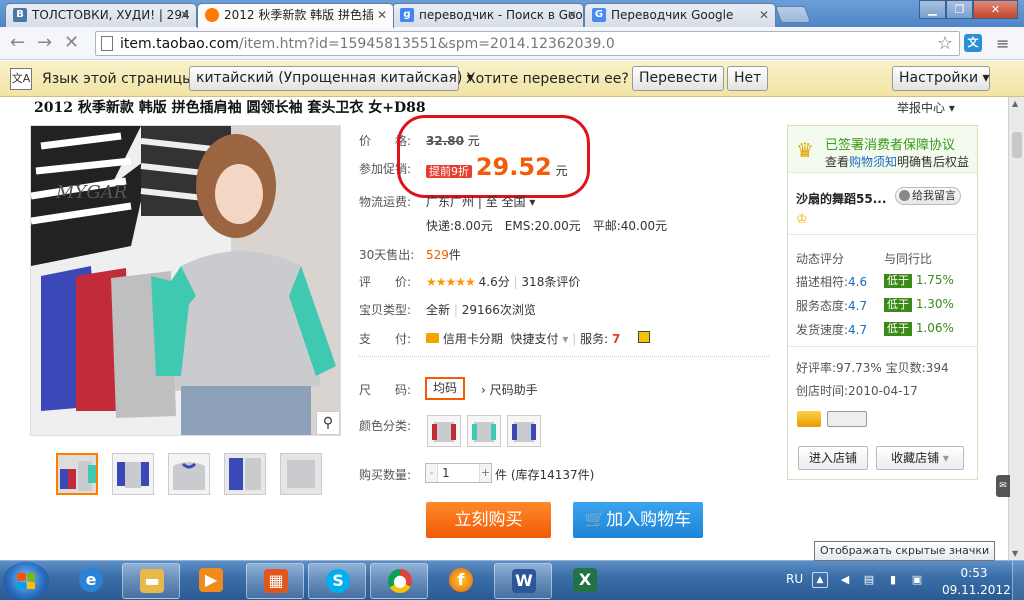  What do you see at coordinates (920, 458) in the screenshot?
I see `favorite-shop-button: 收藏店铺 ▾` at bounding box center [920, 458].